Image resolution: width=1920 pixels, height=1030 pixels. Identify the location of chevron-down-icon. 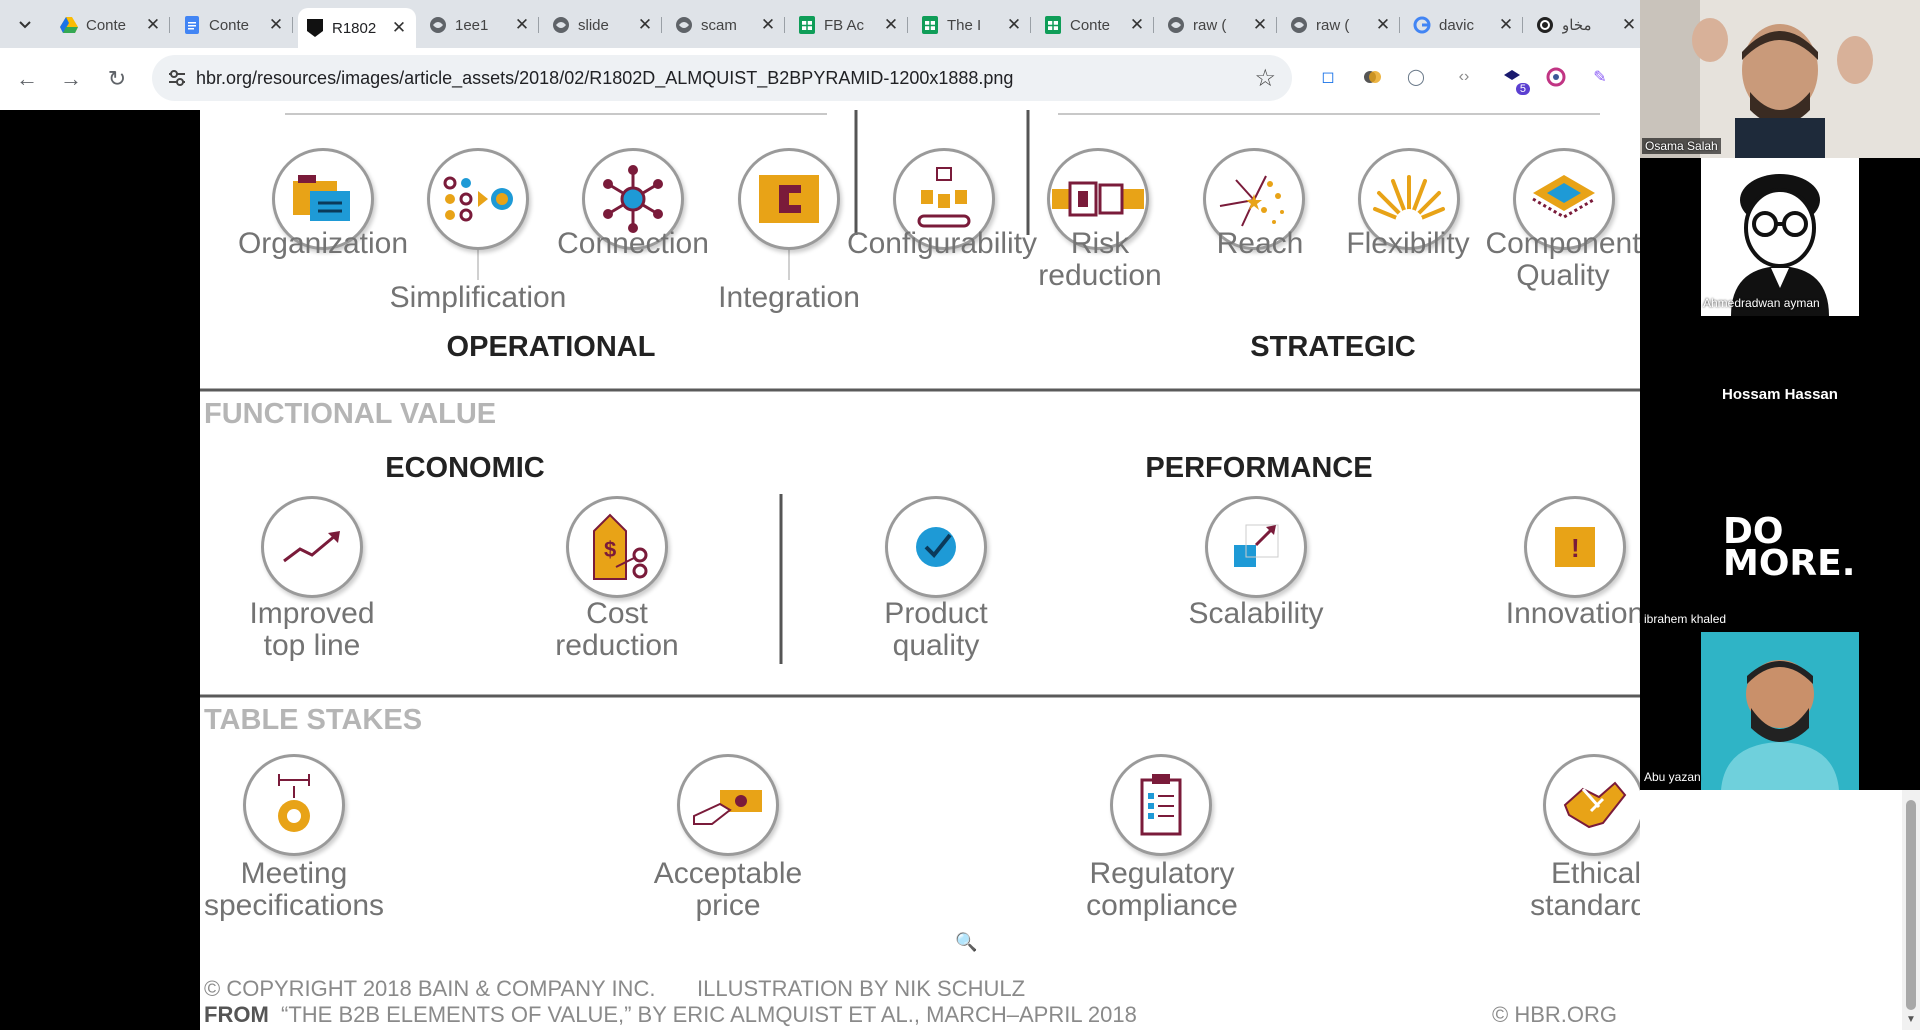
(25, 25).